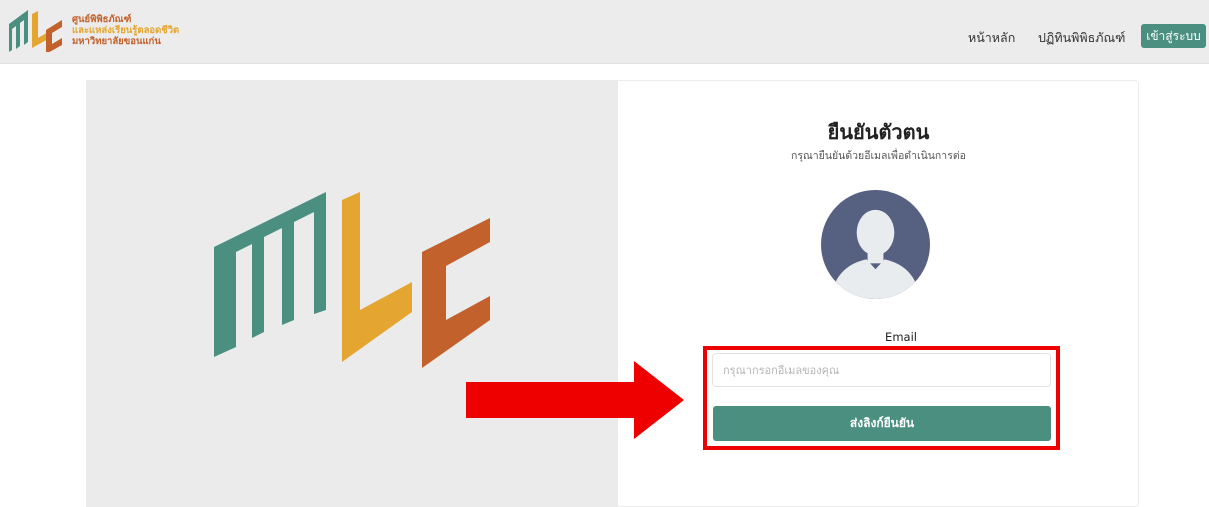  What do you see at coordinates (35, 31) in the screenshot?
I see `mlc-logo-icon` at bounding box center [35, 31].